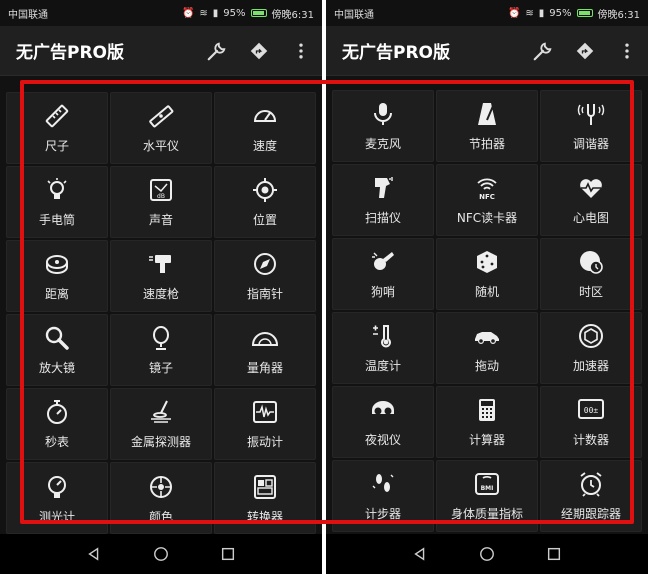 This screenshot has width=648, height=574. Describe the element at coordinates (383, 126) in the screenshot. I see `tool-tile-microphone: 麦克风` at that location.